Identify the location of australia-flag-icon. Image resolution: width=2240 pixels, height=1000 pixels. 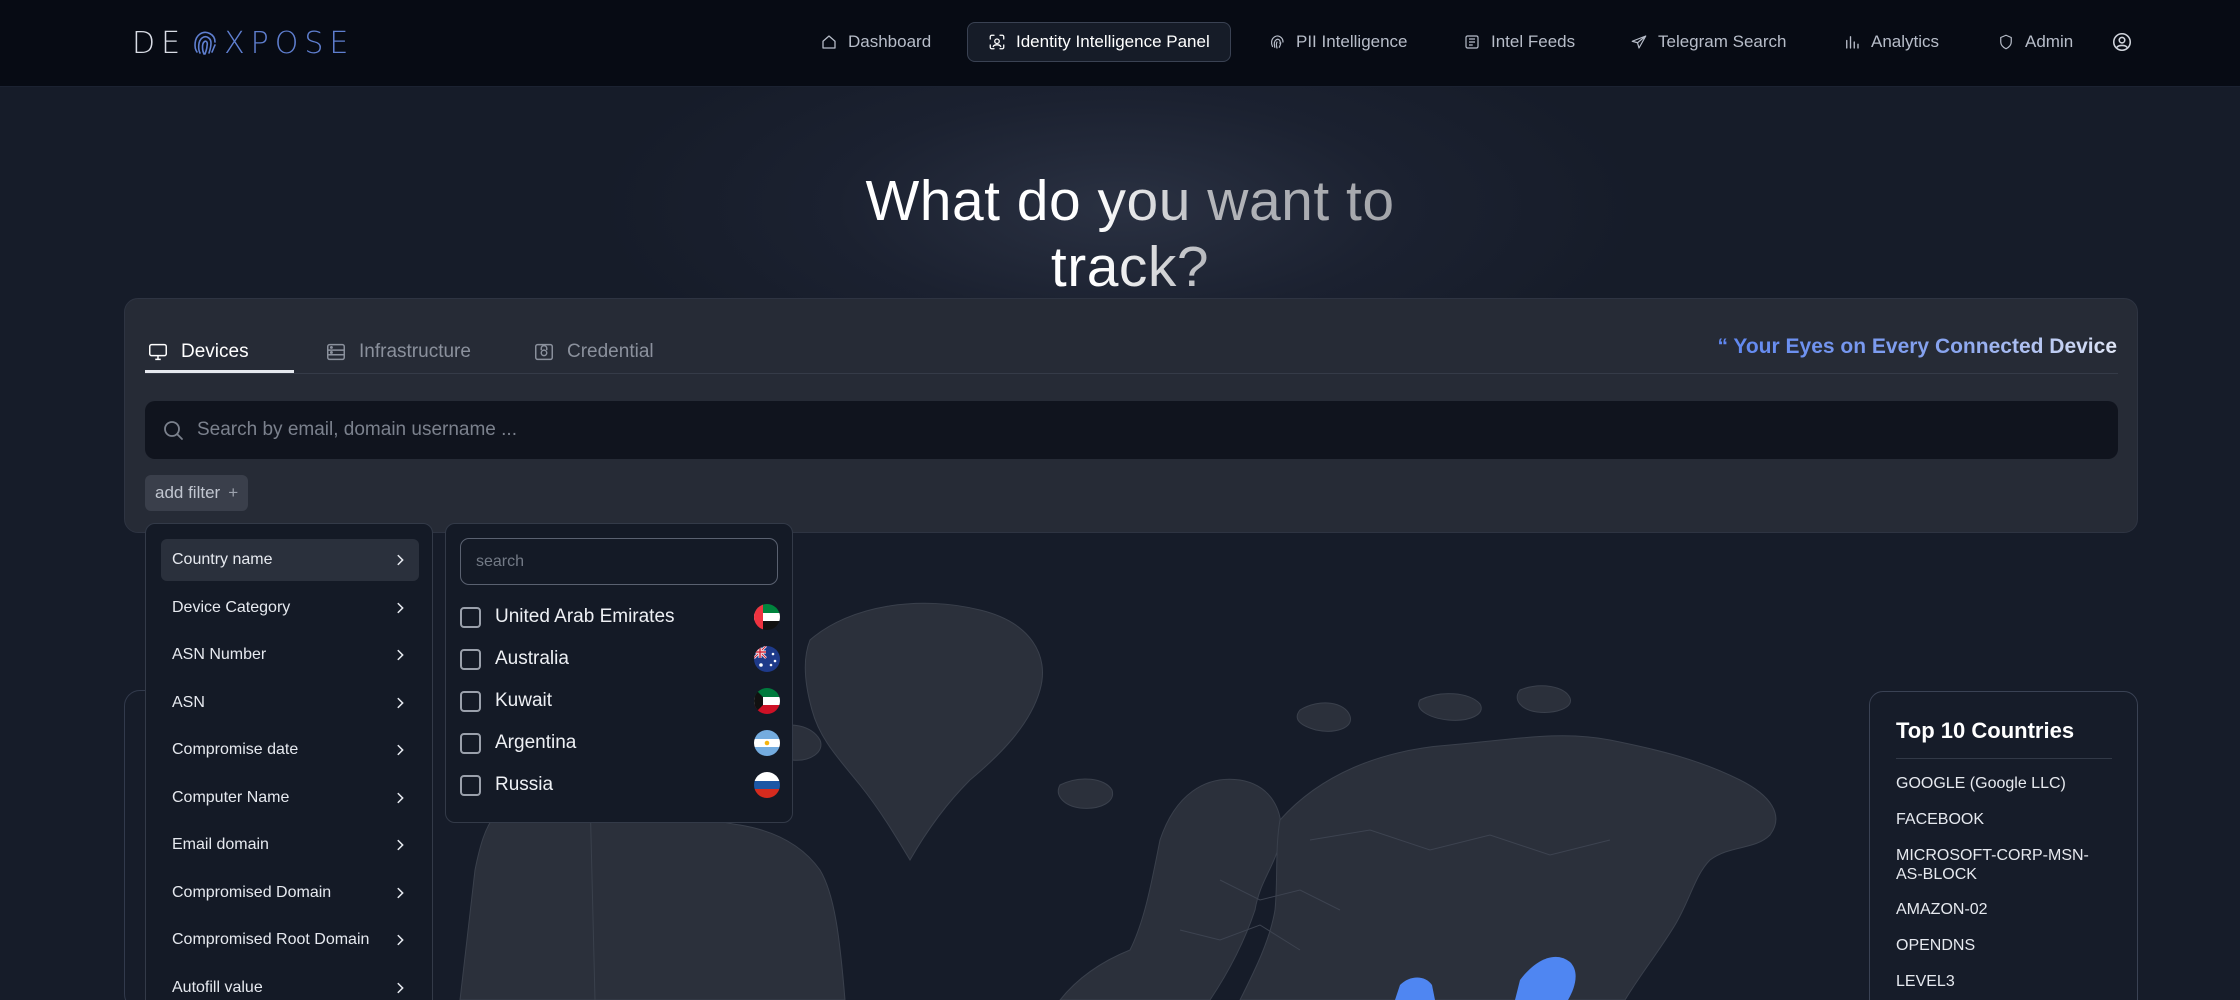
(767, 659).